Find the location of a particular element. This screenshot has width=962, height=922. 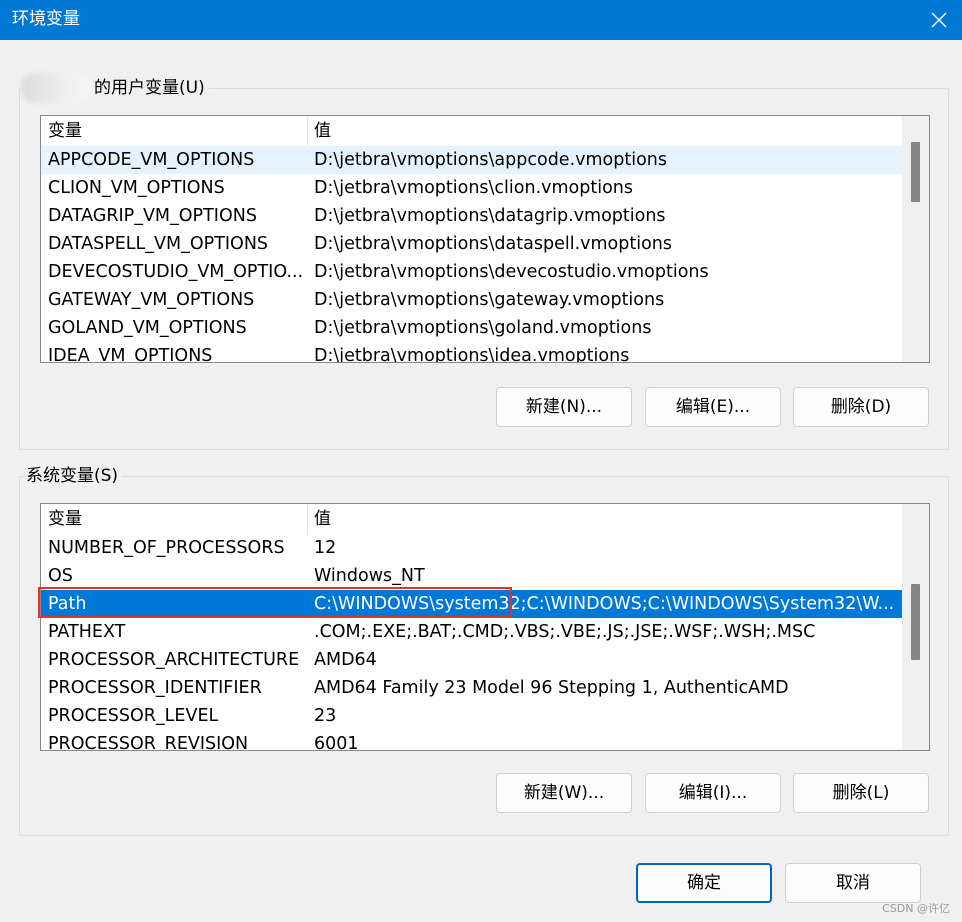

variable-value: D:\jetbra\vmoptions\idea.vmoptions is located at coordinates (472, 354).